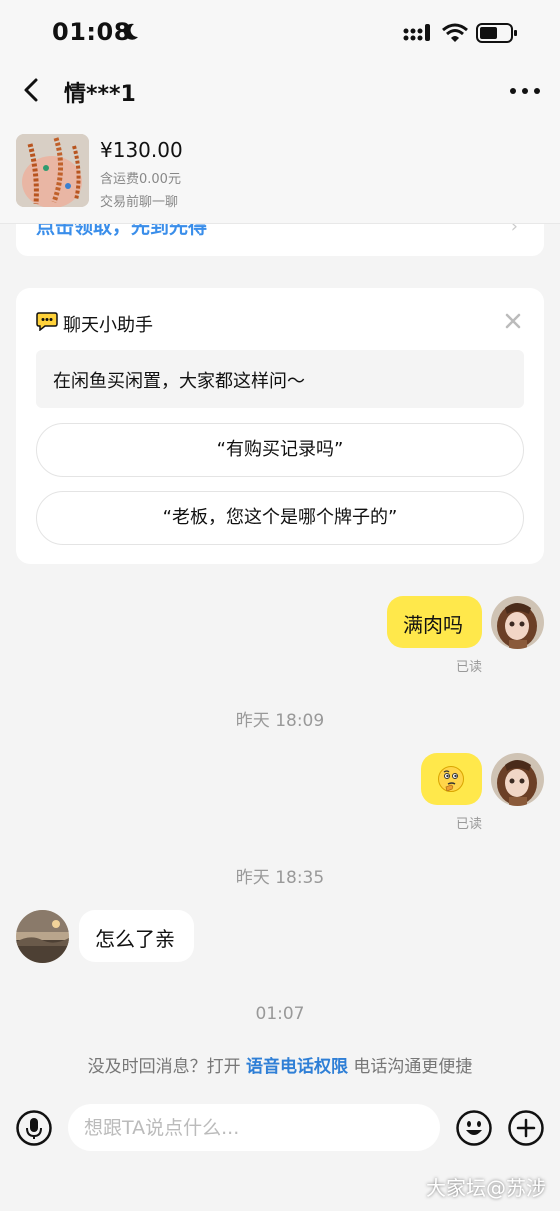  I want to click on product-thumbnail, so click(52, 170).